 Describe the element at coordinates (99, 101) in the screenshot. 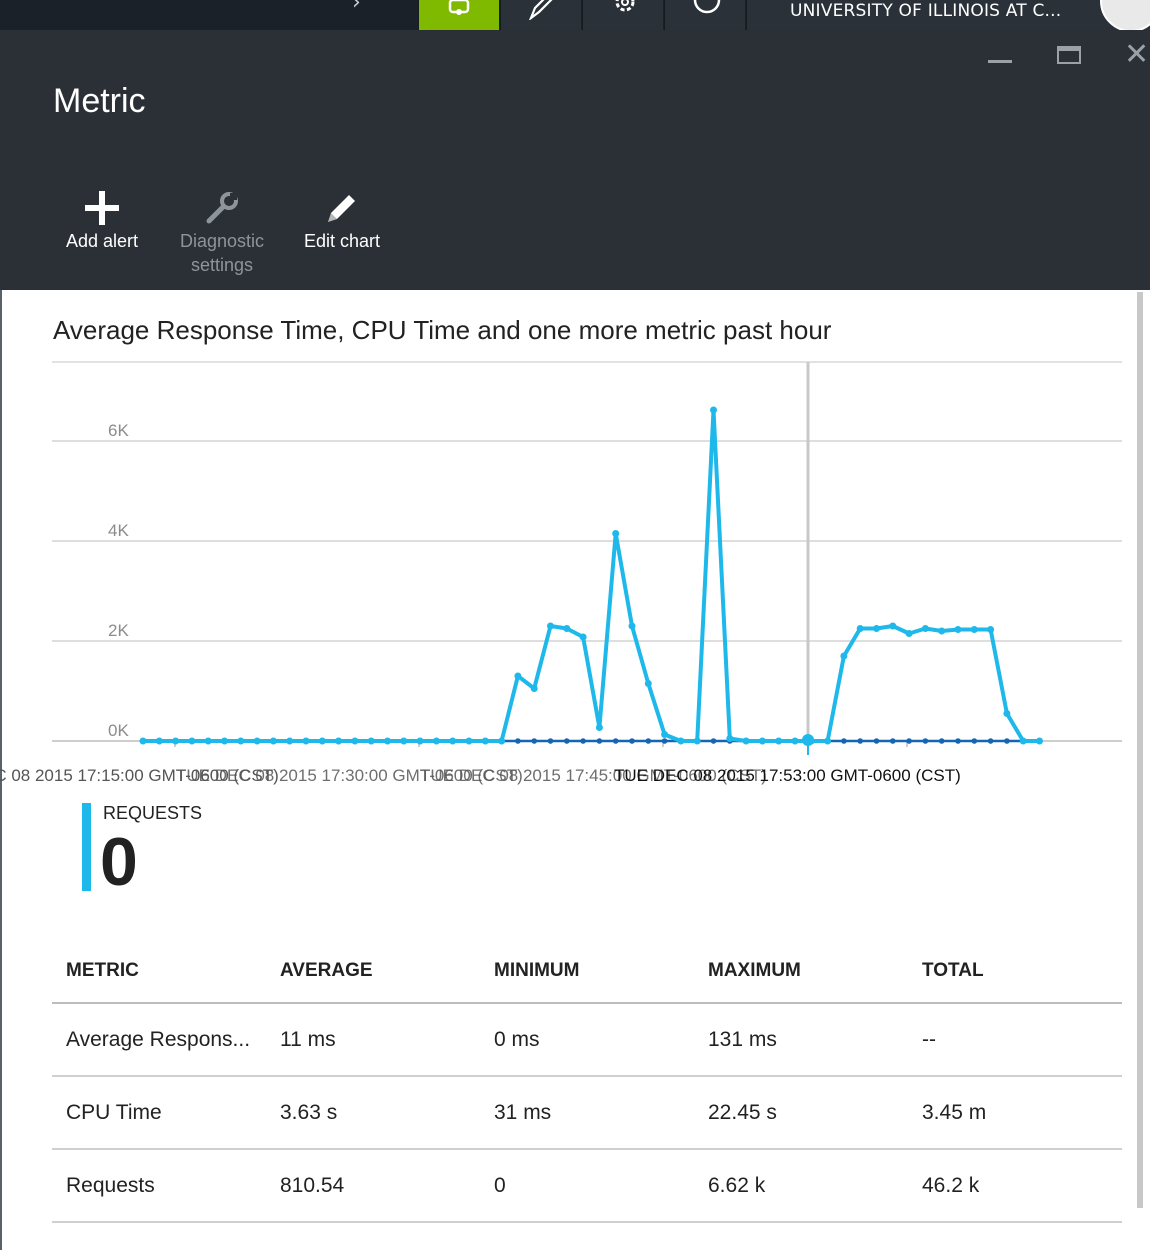

I see `blade-title: Metric` at that location.